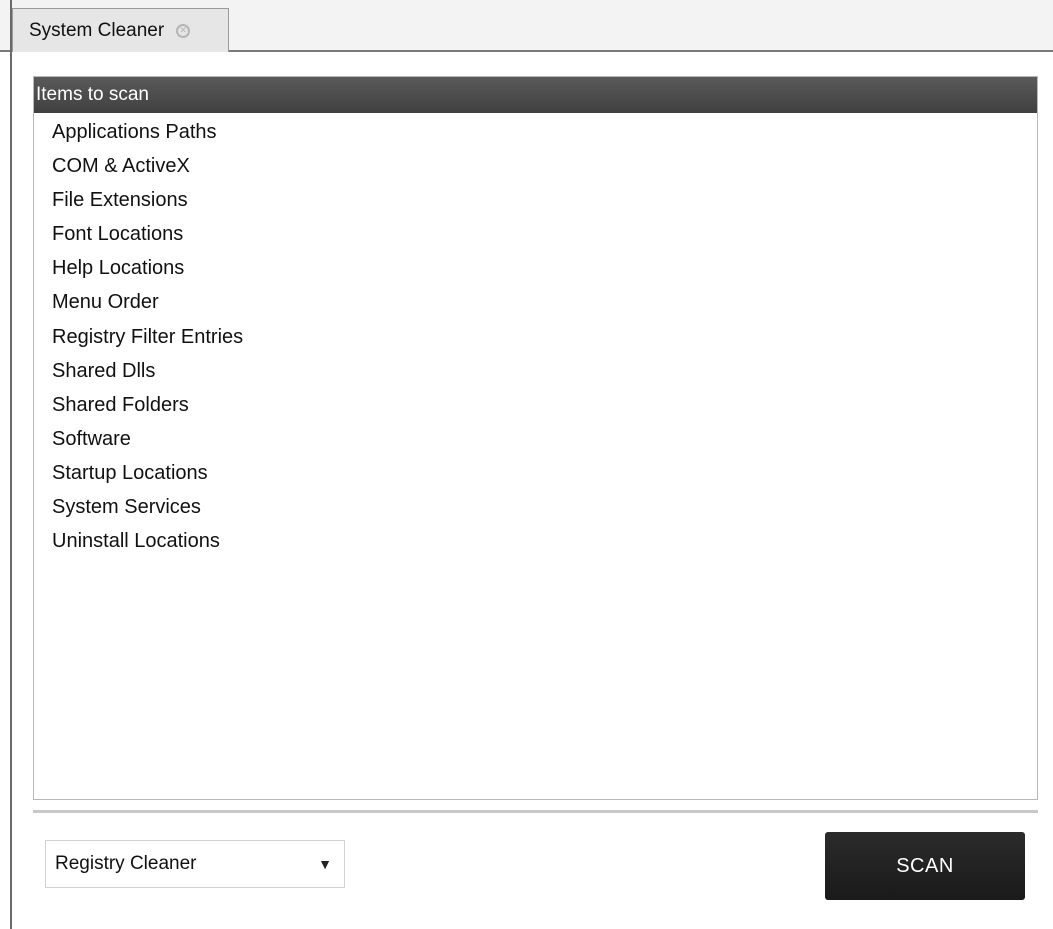  Describe the element at coordinates (535, 473) in the screenshot. I see `list-item: Startup Locations` at that location.